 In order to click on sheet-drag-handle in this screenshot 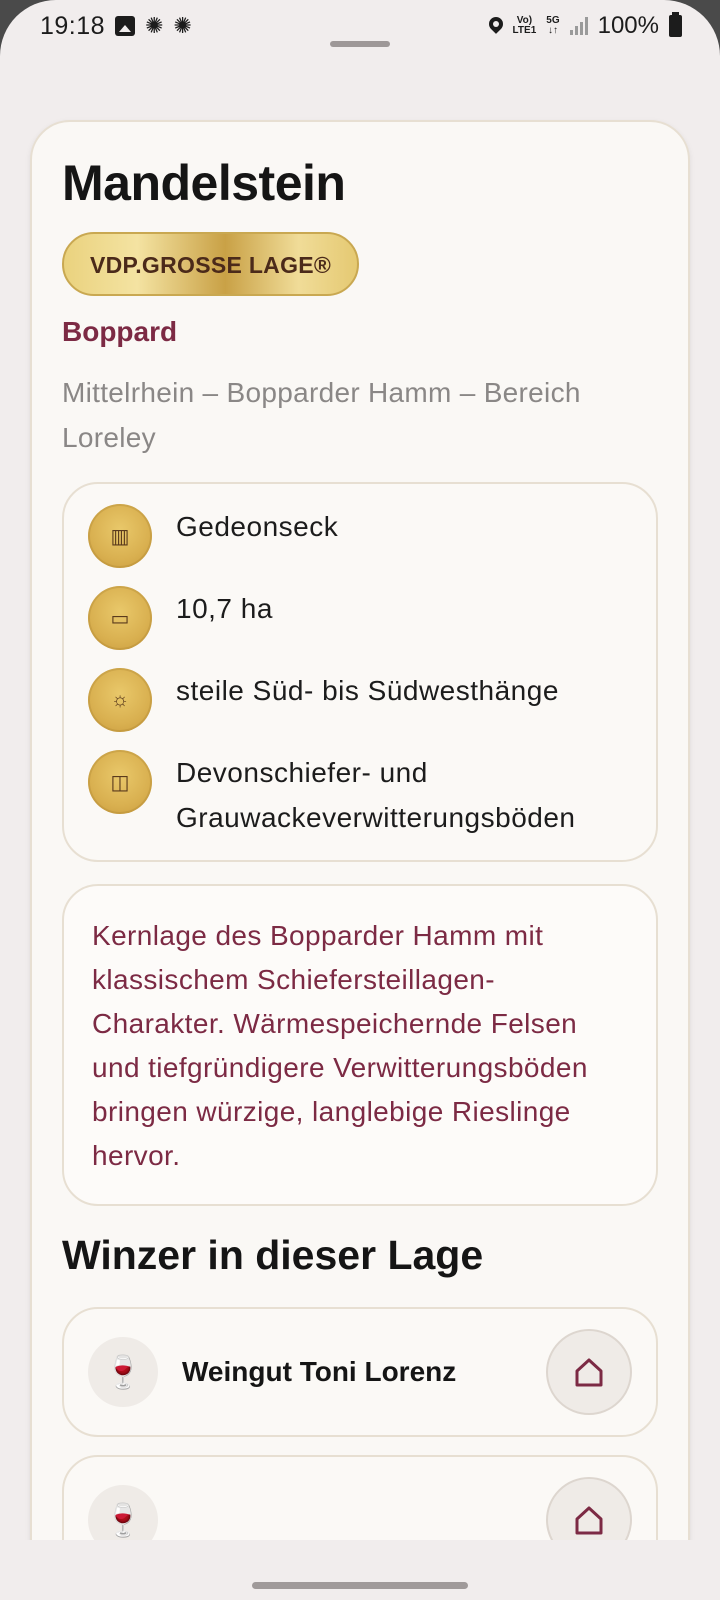, I will do `click(360, 44)`.